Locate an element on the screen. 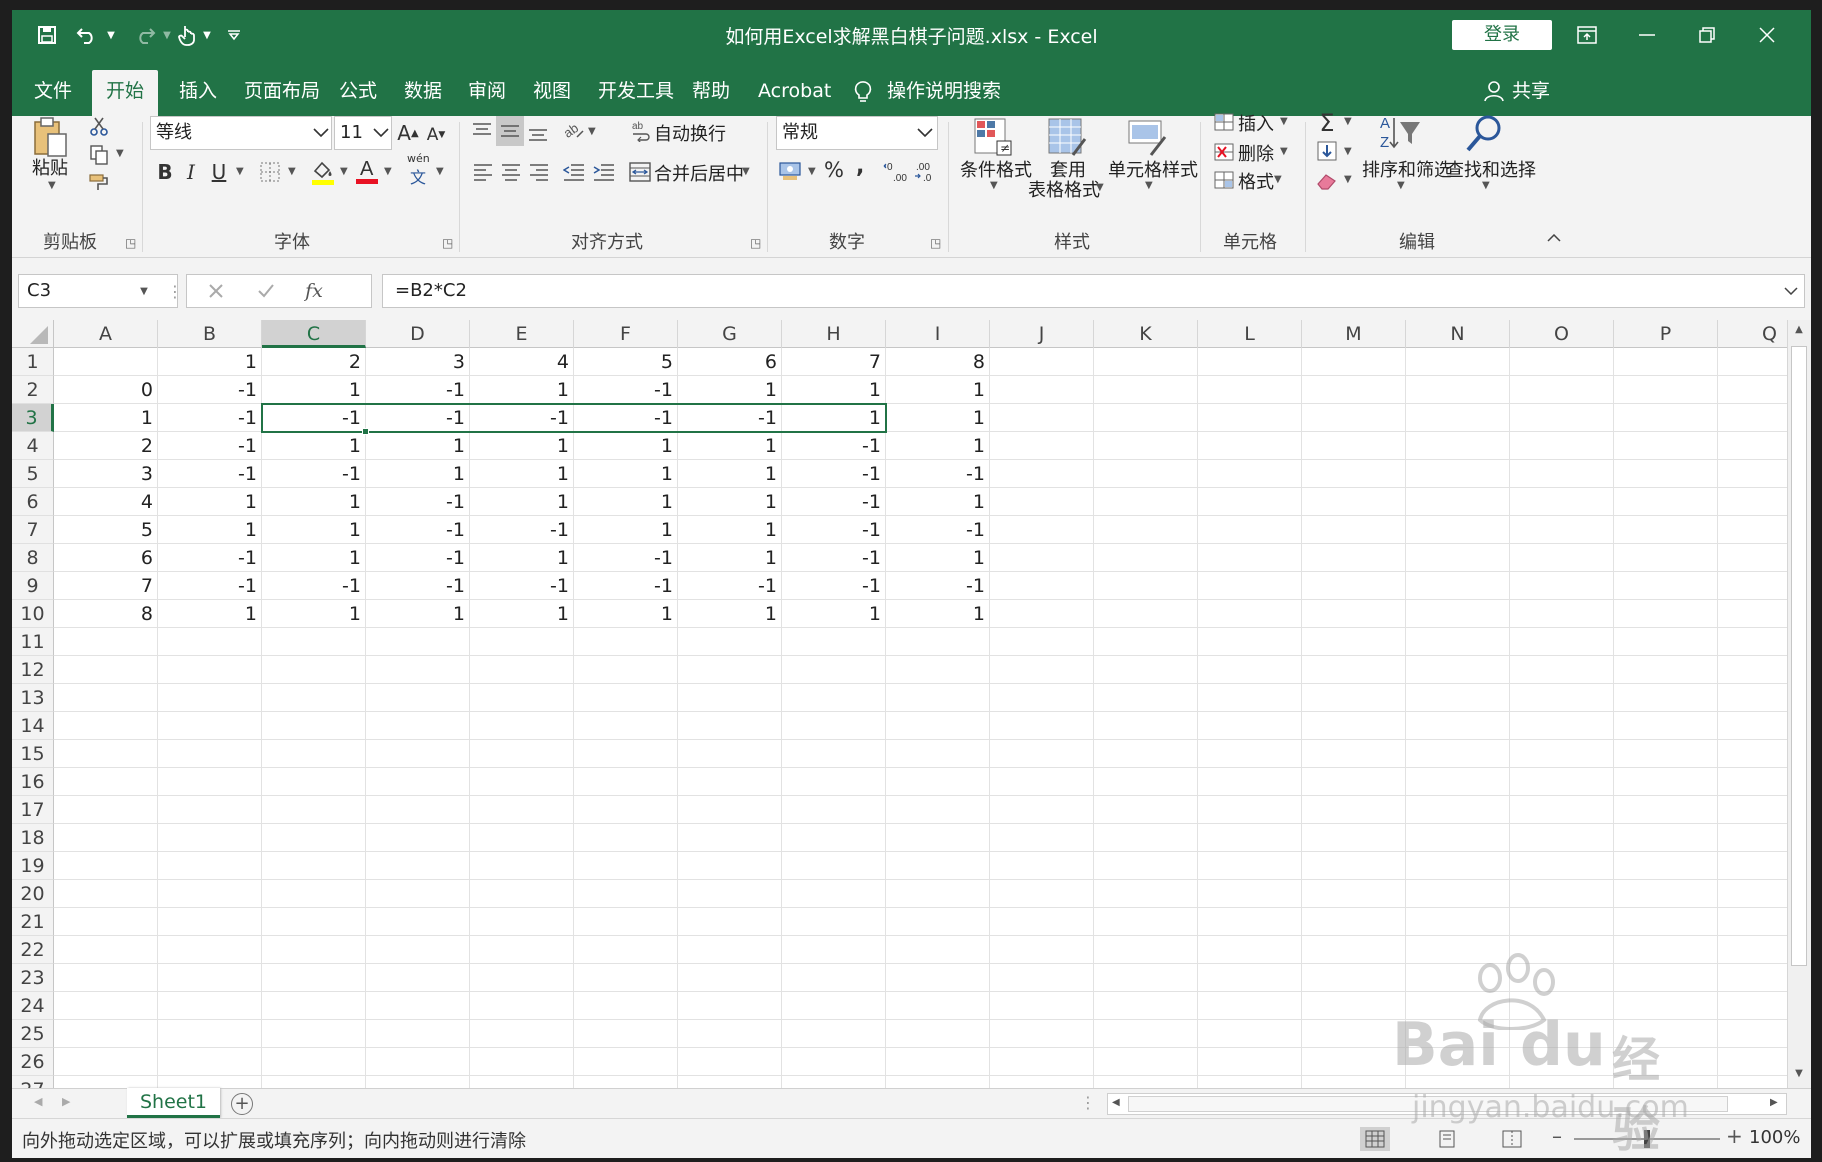 The width and height of the screenshot is (1822, 1162). cell-h27 is located at coordinates (834, 1082).